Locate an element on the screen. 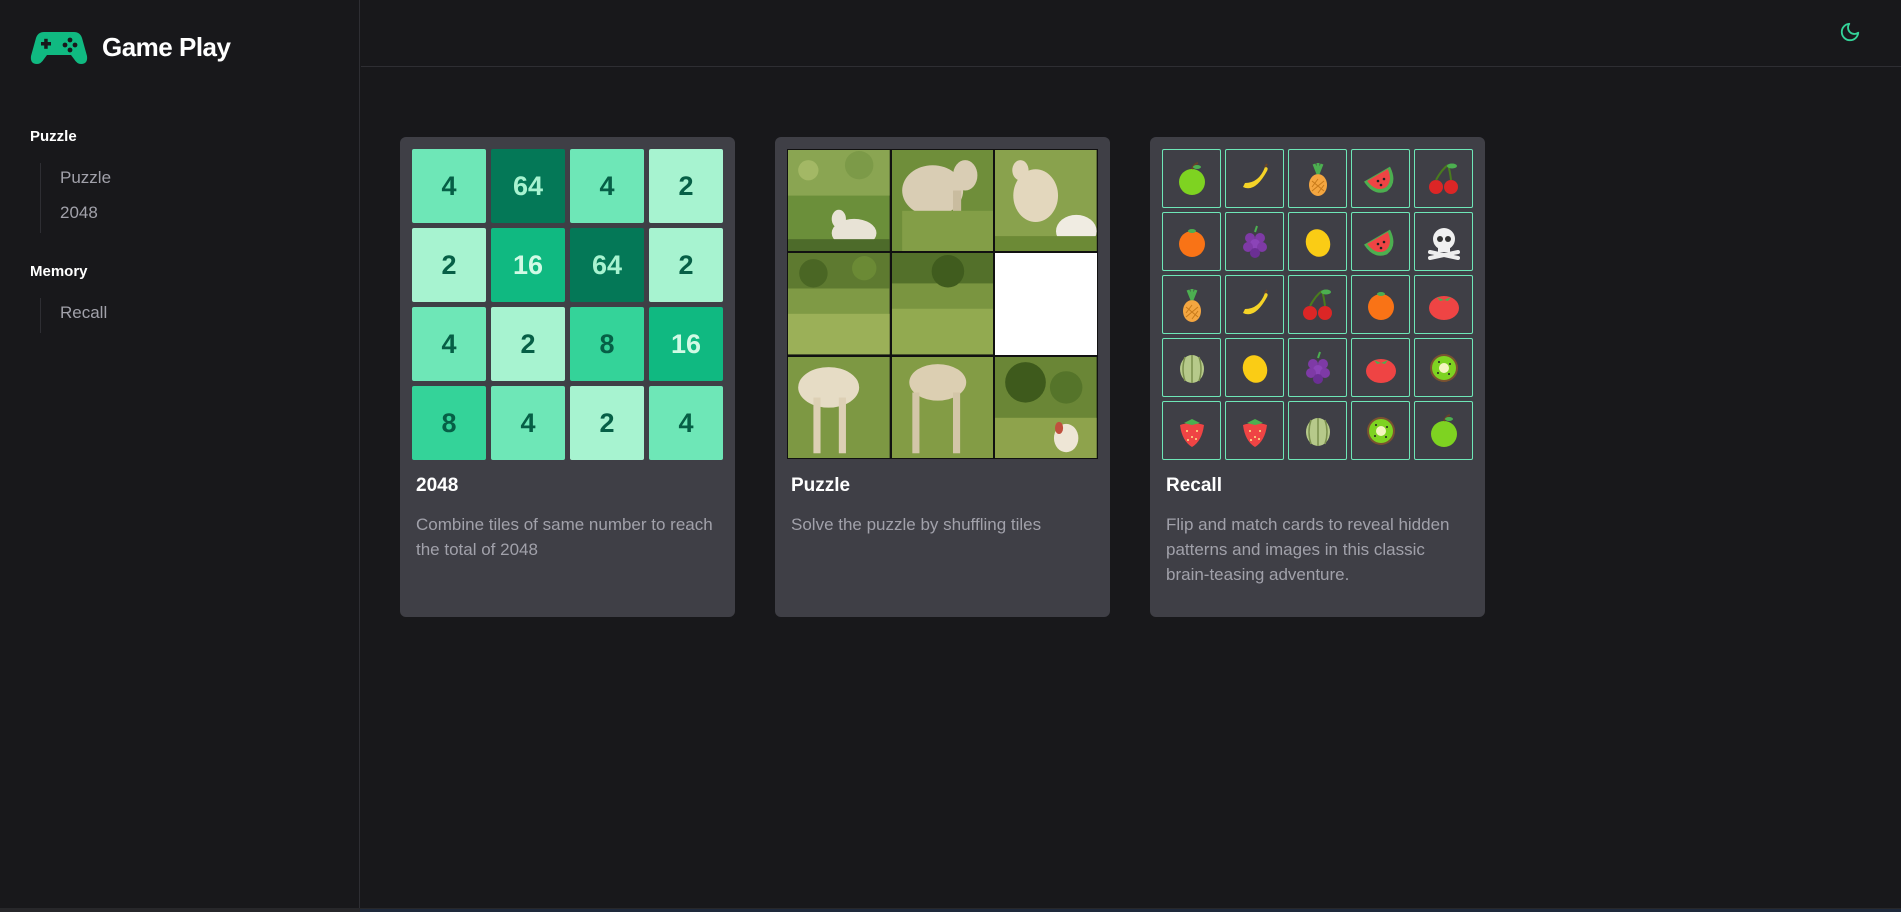  card-description: Solve the puzzle by shuffling tiles is located at coordinates (916, 524).